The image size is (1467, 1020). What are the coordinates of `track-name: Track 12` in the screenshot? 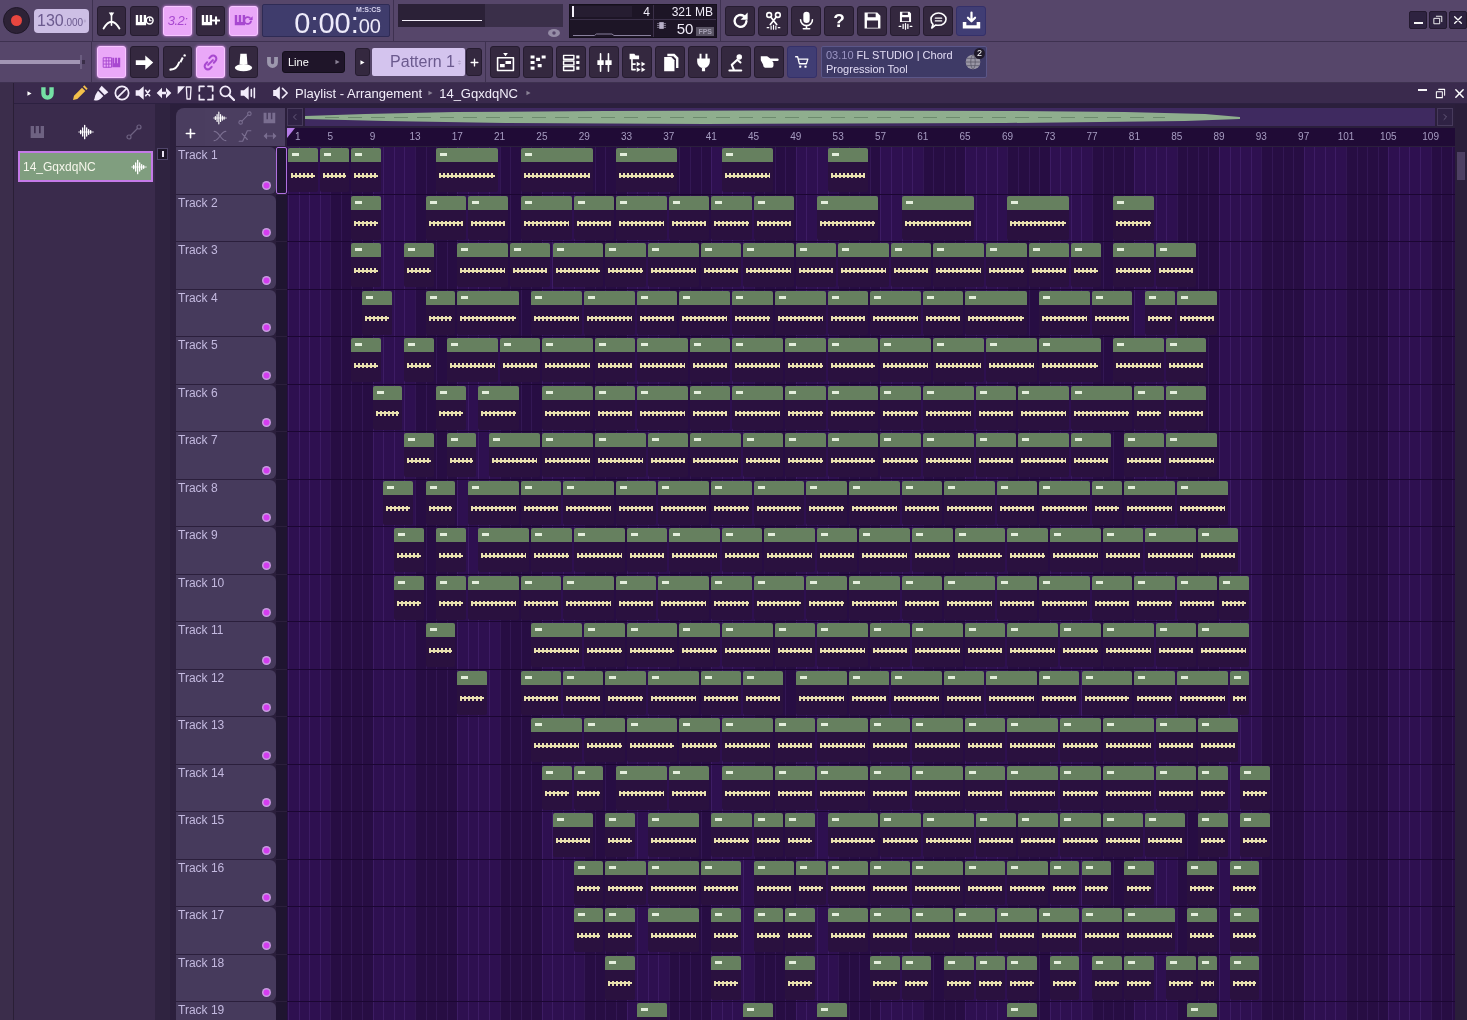 It's located at (201, 678).